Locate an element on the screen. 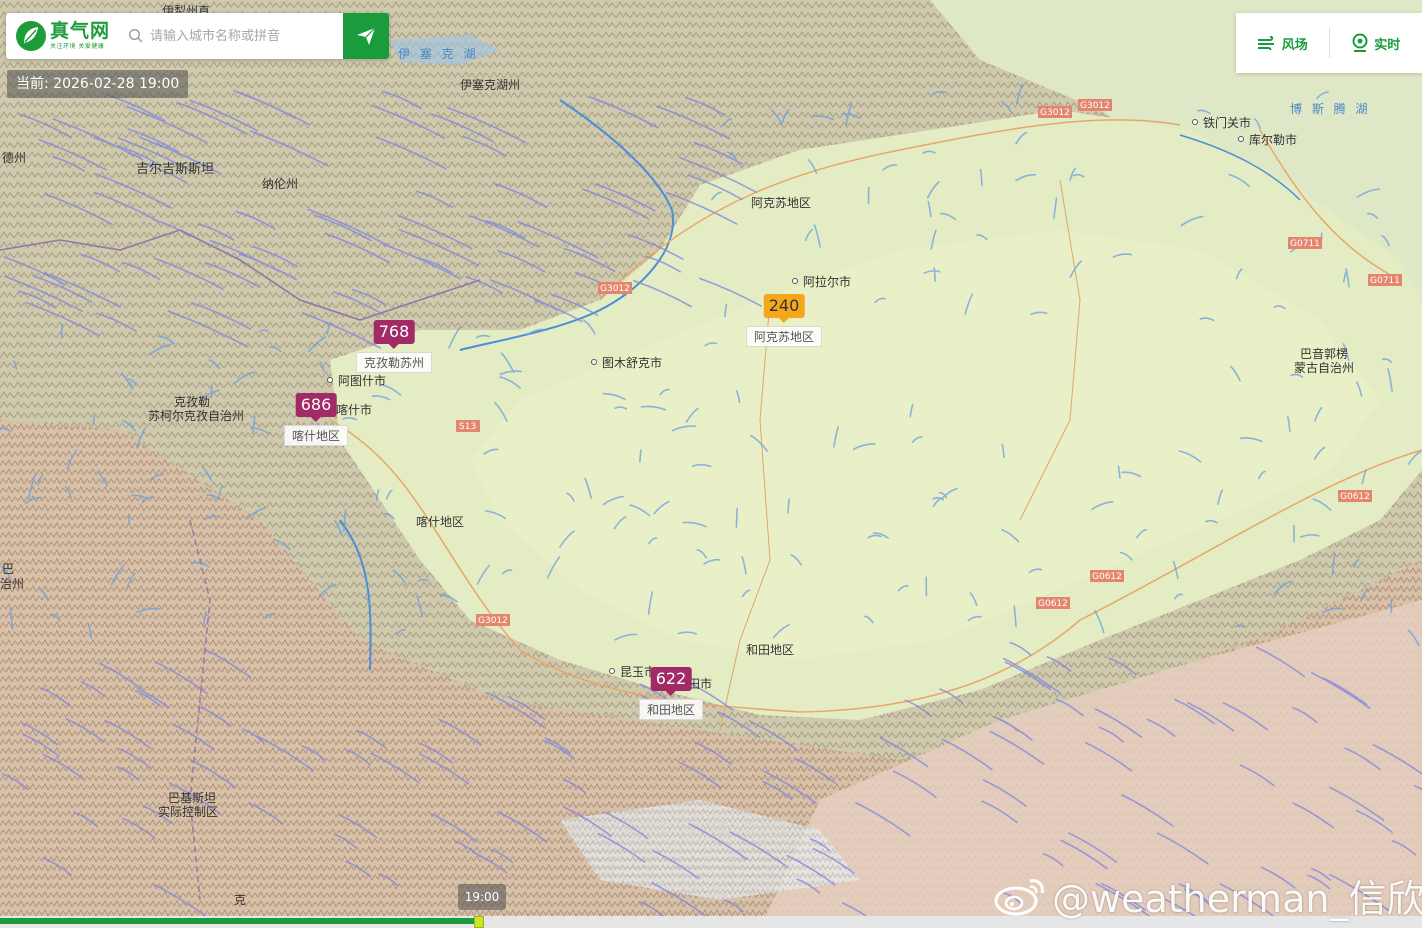  timeline-progress is located at coordinates (239, 921).